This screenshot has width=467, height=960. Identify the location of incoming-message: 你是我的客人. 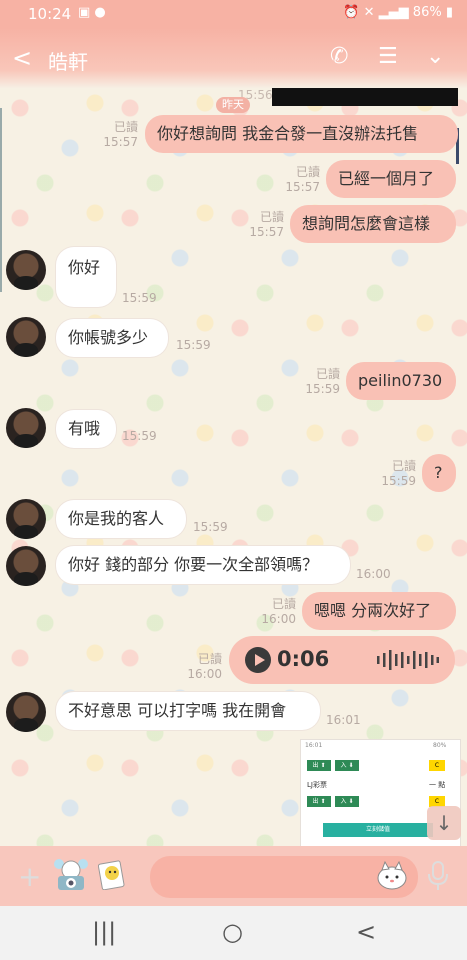
(121, 519).